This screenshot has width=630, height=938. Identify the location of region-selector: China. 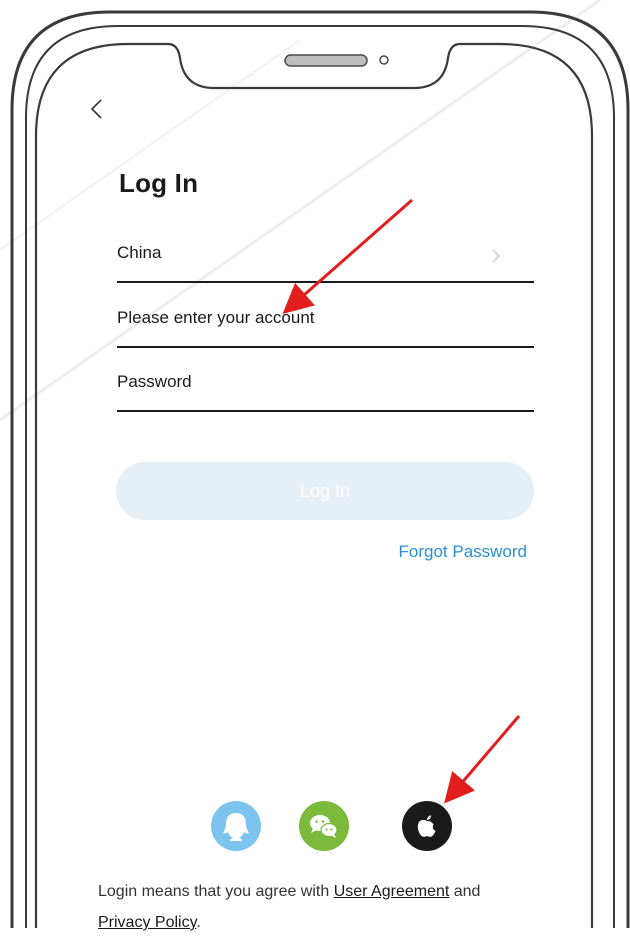
(325, 260).